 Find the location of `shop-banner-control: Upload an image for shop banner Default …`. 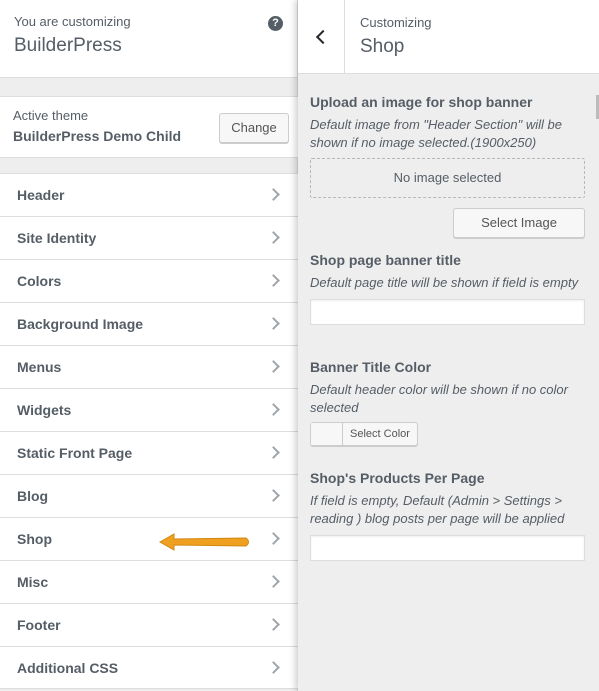

shop-banner-control: Upload an image for shop banner Default … is located at coordinates (447, 166).